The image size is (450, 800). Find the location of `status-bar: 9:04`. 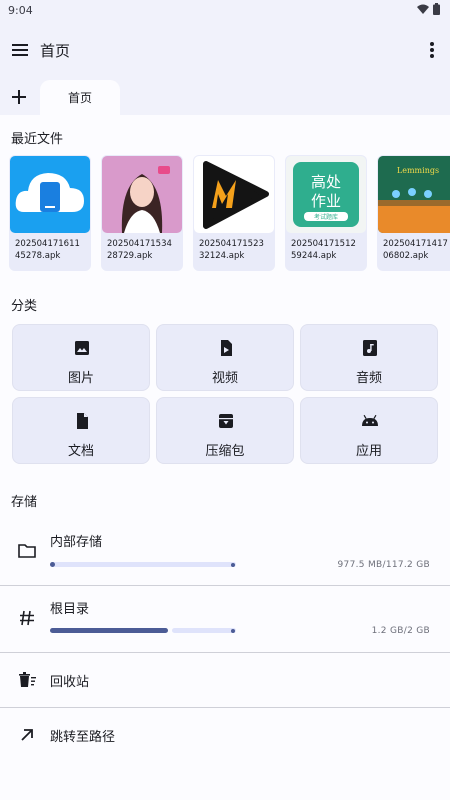

status-bar: 9:04 is located at coordinates (225, 11).